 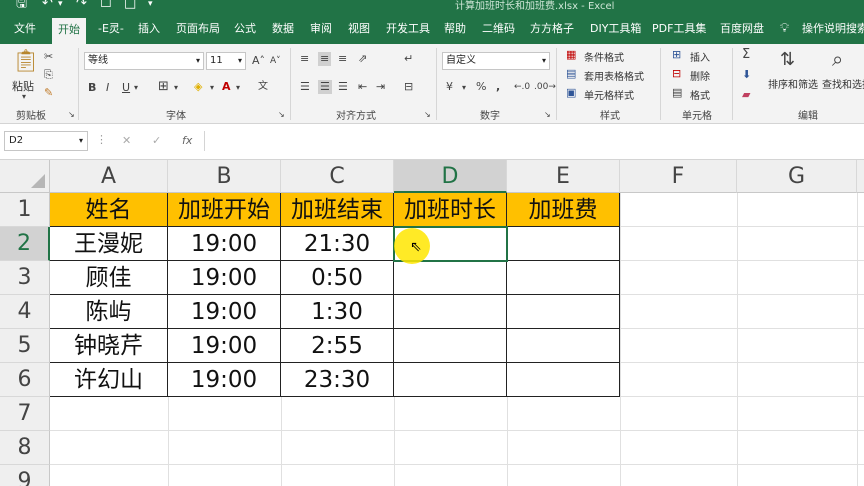 I want to click on format-cells-button: 格式, so click(x=700, y=94).